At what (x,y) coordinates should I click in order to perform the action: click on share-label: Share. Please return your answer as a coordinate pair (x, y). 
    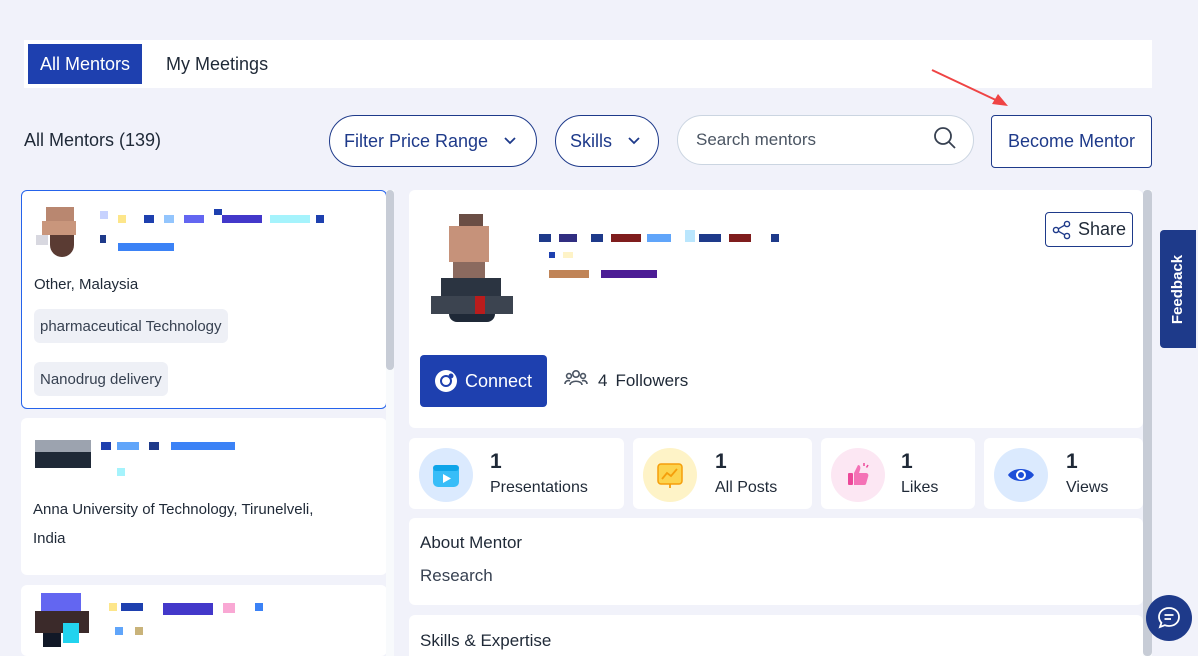
    Looking at the image, I should click on (1102, 229).